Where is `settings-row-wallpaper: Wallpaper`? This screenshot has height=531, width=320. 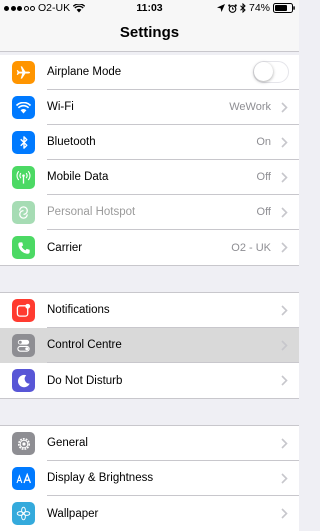 settings-row-wallpaper: Wallpaper is located at coordinates (149, 513).